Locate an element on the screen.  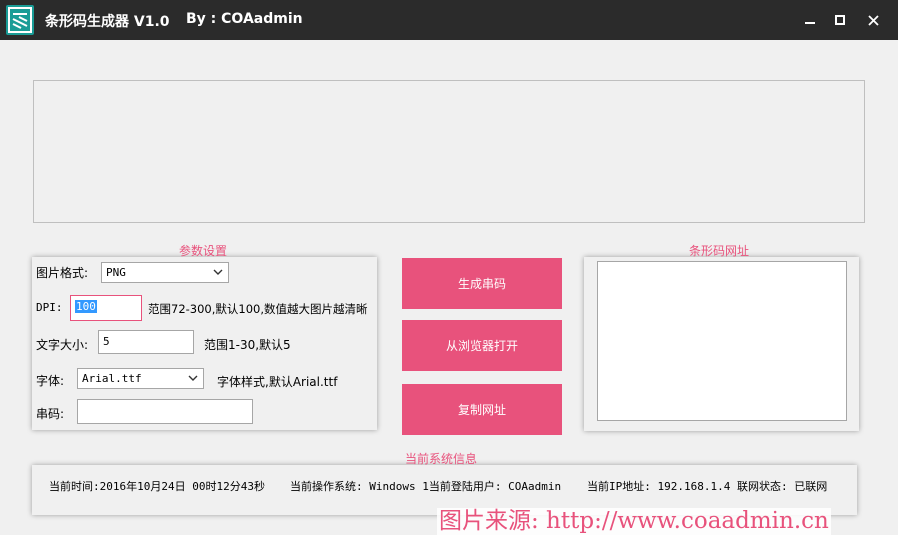
font-label: 字体: is located at coordinates (50, 381).